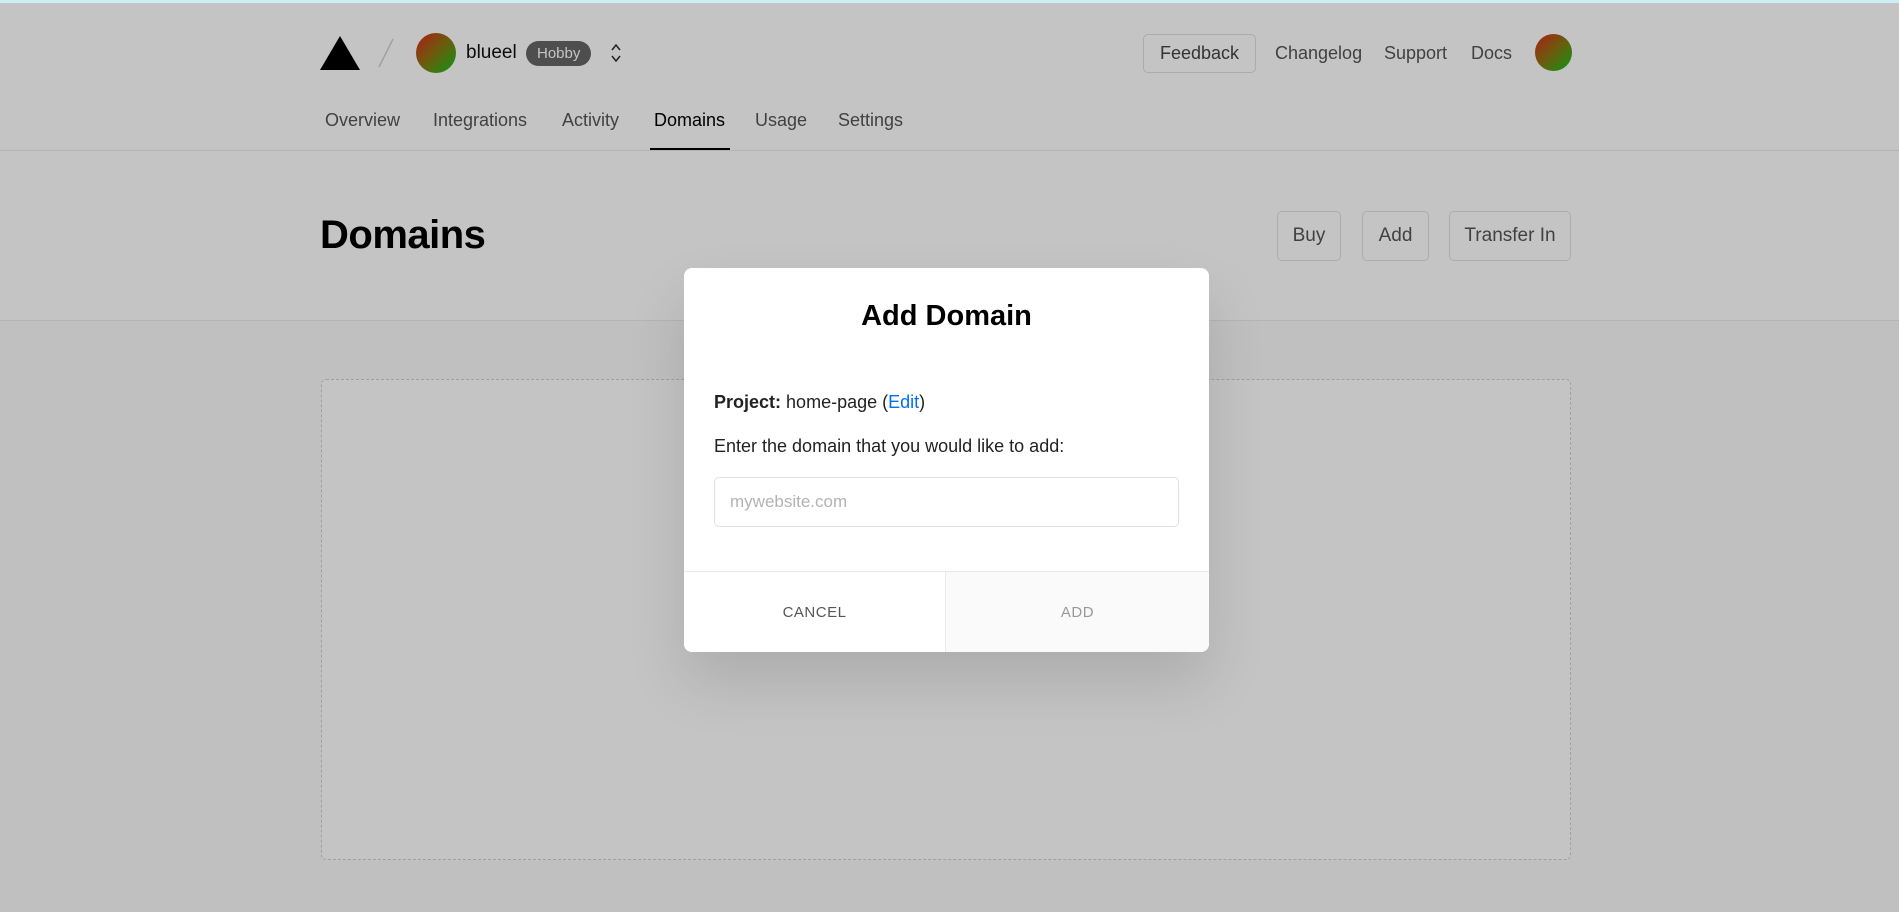 This screenshot has height=912, width=1899. I want to click on project-name: home-page, so click(832, 402).